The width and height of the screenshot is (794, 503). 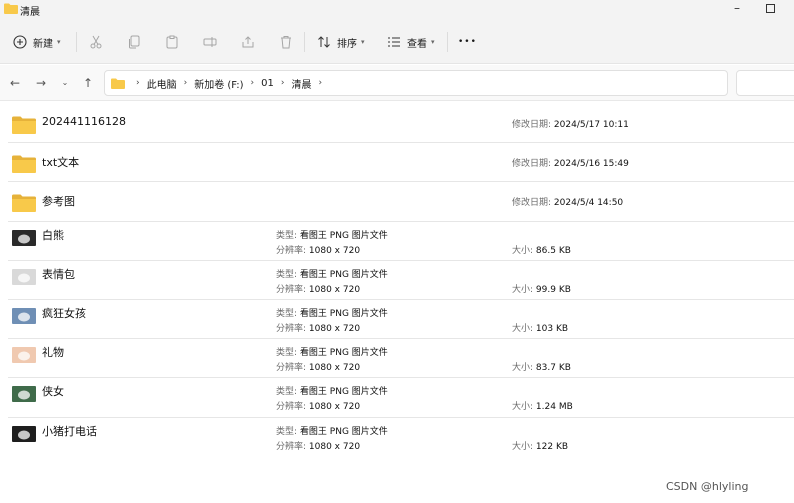 I want to click on file-size-value: 103 KB, so click(x=552, y=328).